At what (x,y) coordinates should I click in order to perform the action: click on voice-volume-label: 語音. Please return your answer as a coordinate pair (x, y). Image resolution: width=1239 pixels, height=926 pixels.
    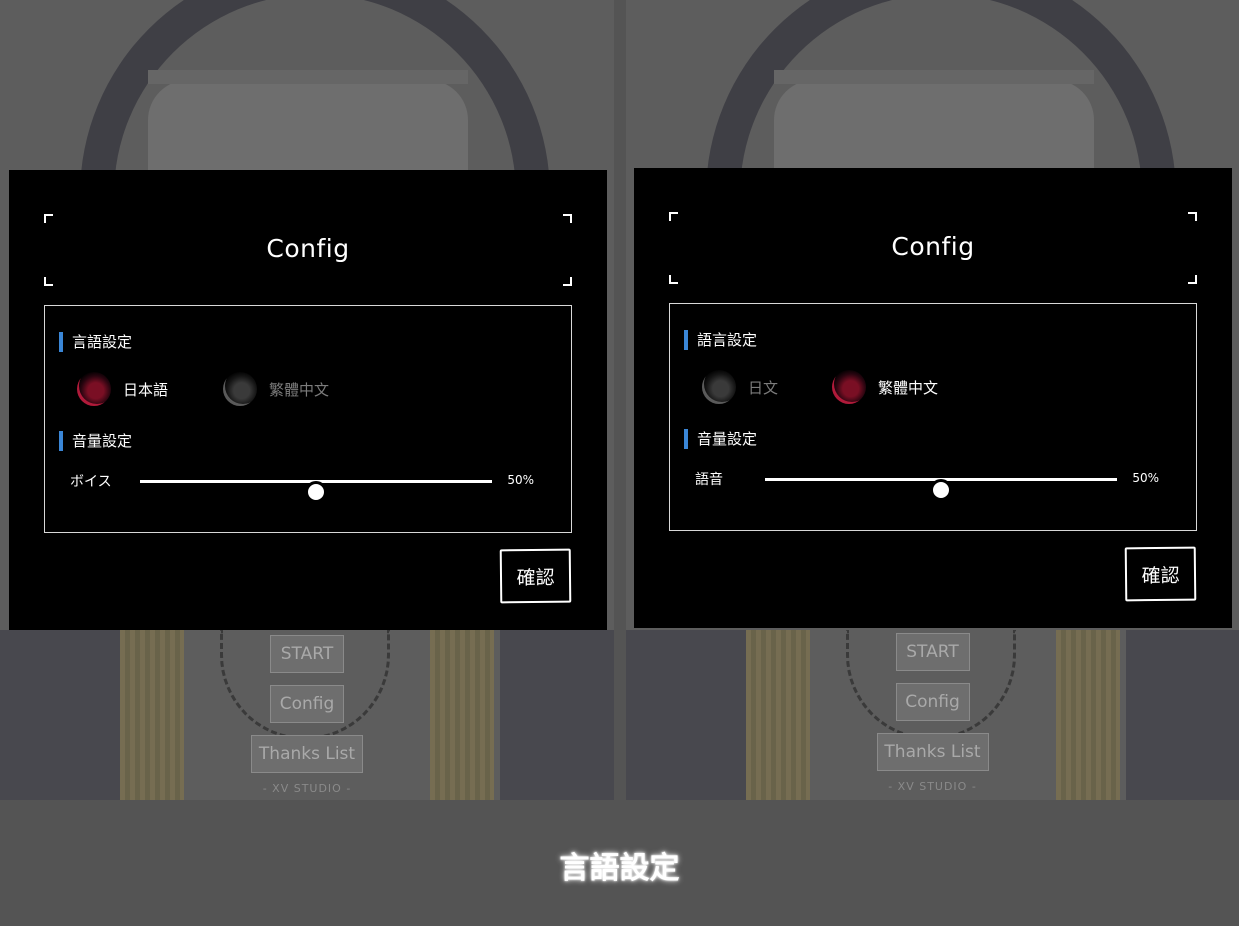
    Looking at the image, I should click on (709, 480).